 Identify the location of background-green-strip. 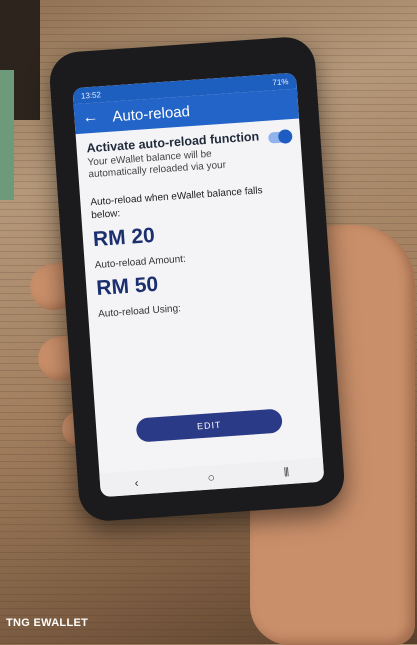
(7, 135).